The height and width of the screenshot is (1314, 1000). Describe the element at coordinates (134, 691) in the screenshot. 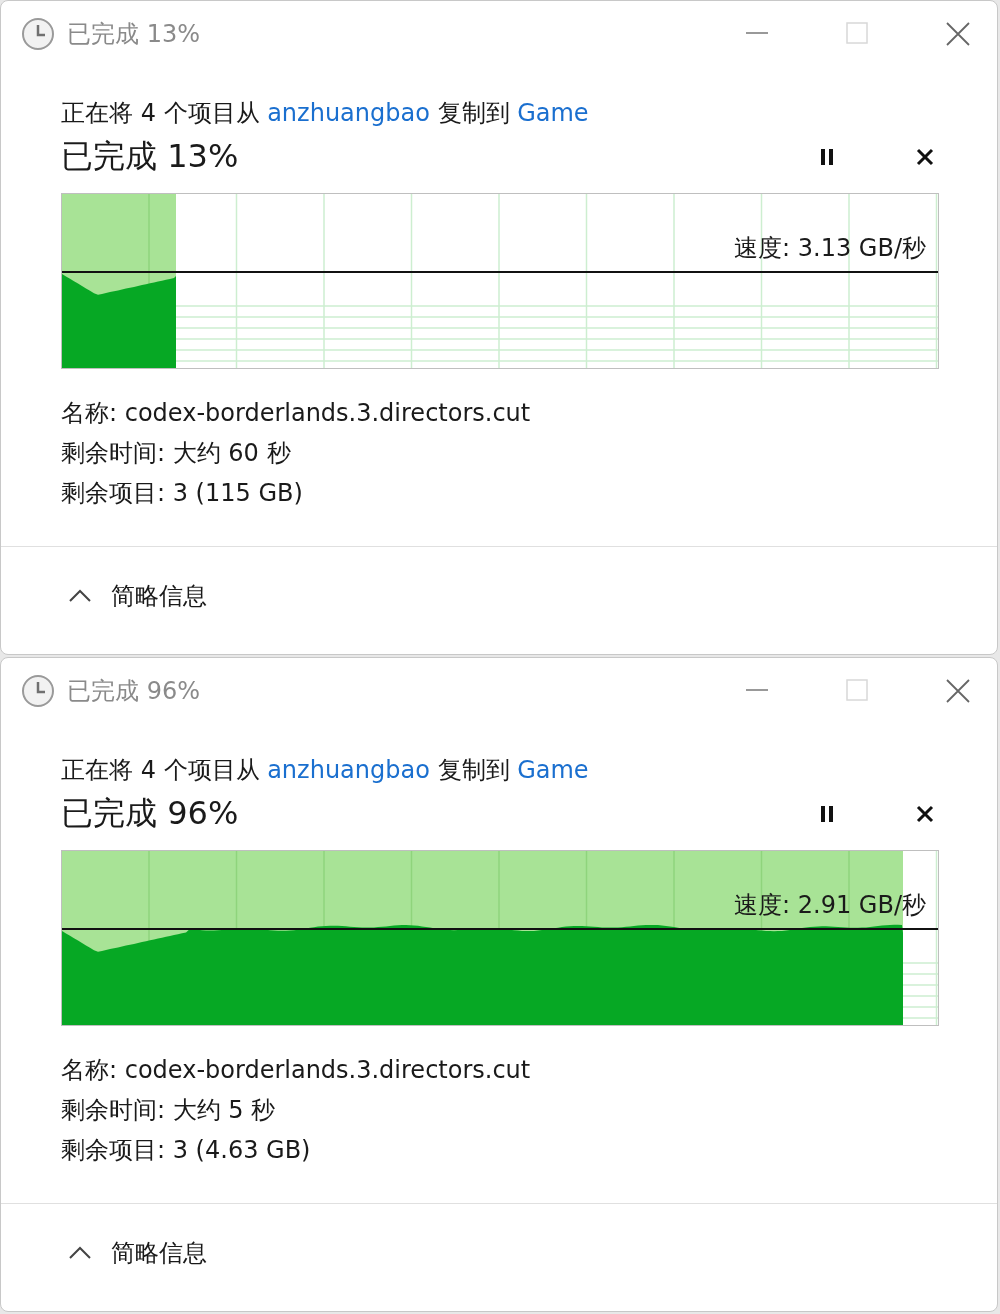

I see `window-title: 已完成 96%` at that location.